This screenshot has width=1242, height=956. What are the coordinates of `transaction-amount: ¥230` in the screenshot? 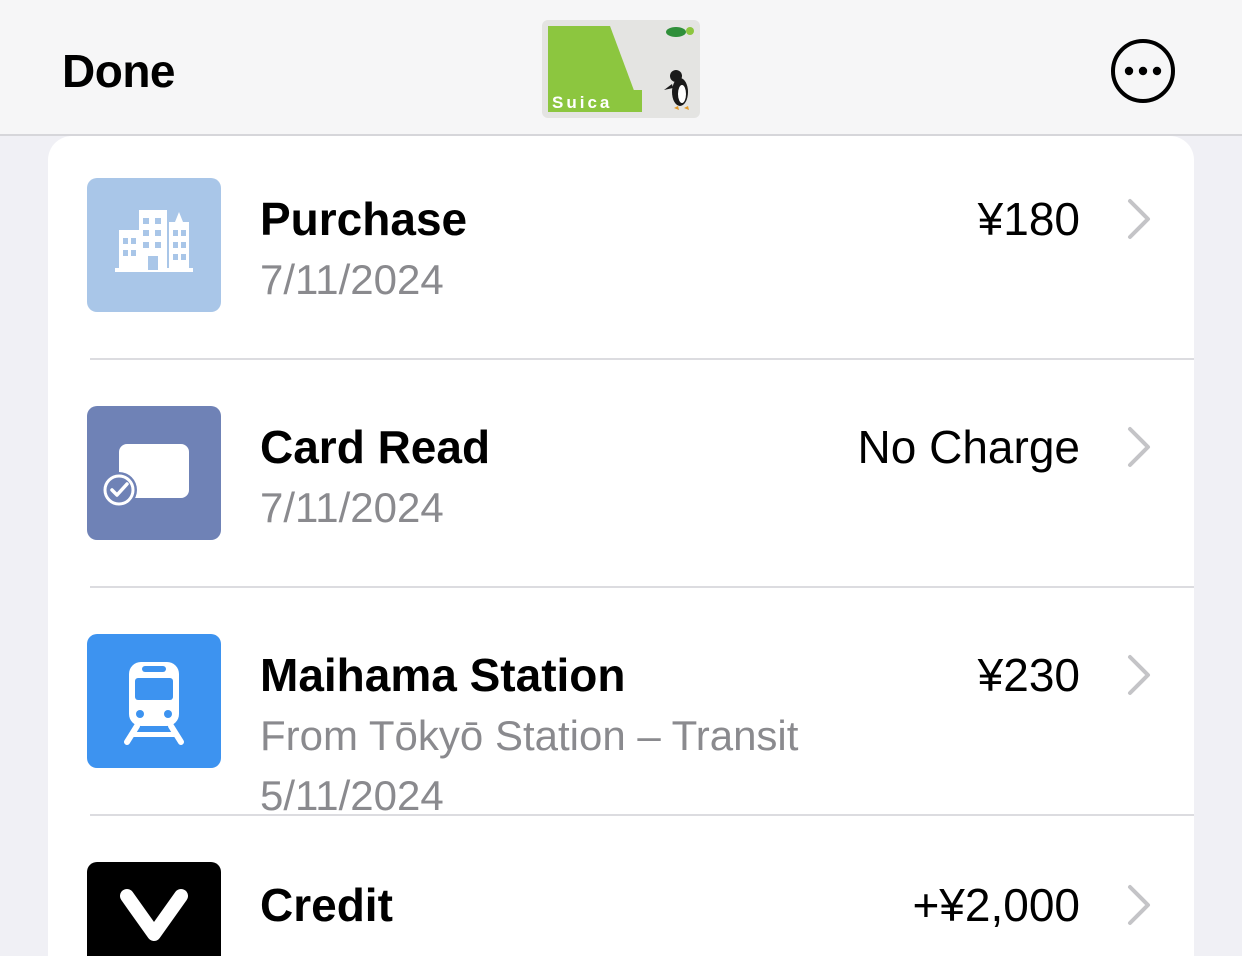 It's located at (1028, 675).